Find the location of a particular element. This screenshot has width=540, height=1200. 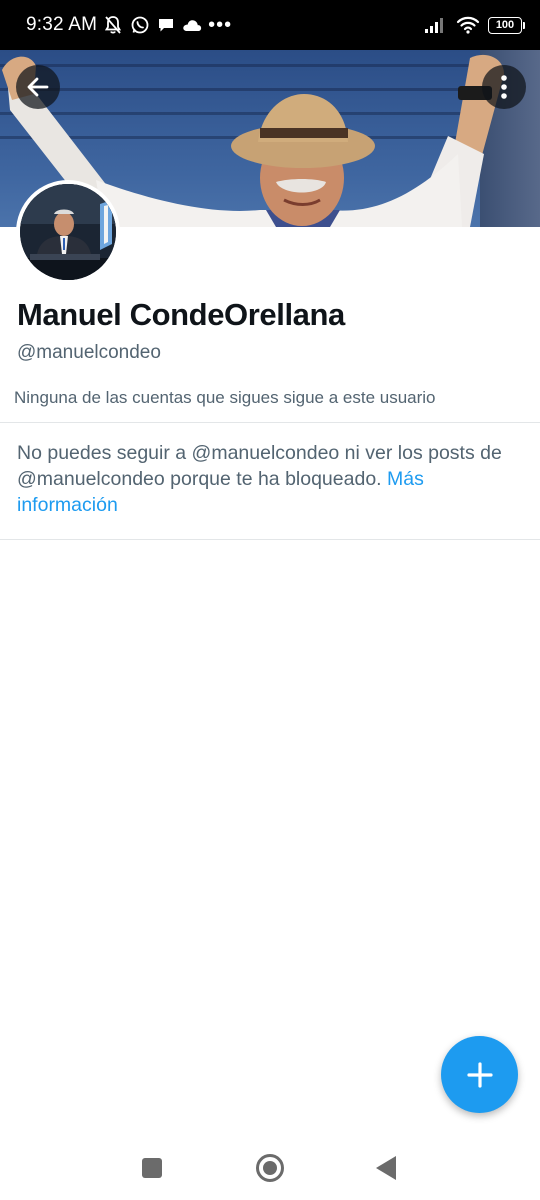

recents-square-icon is located at coordinates (152, 1168).